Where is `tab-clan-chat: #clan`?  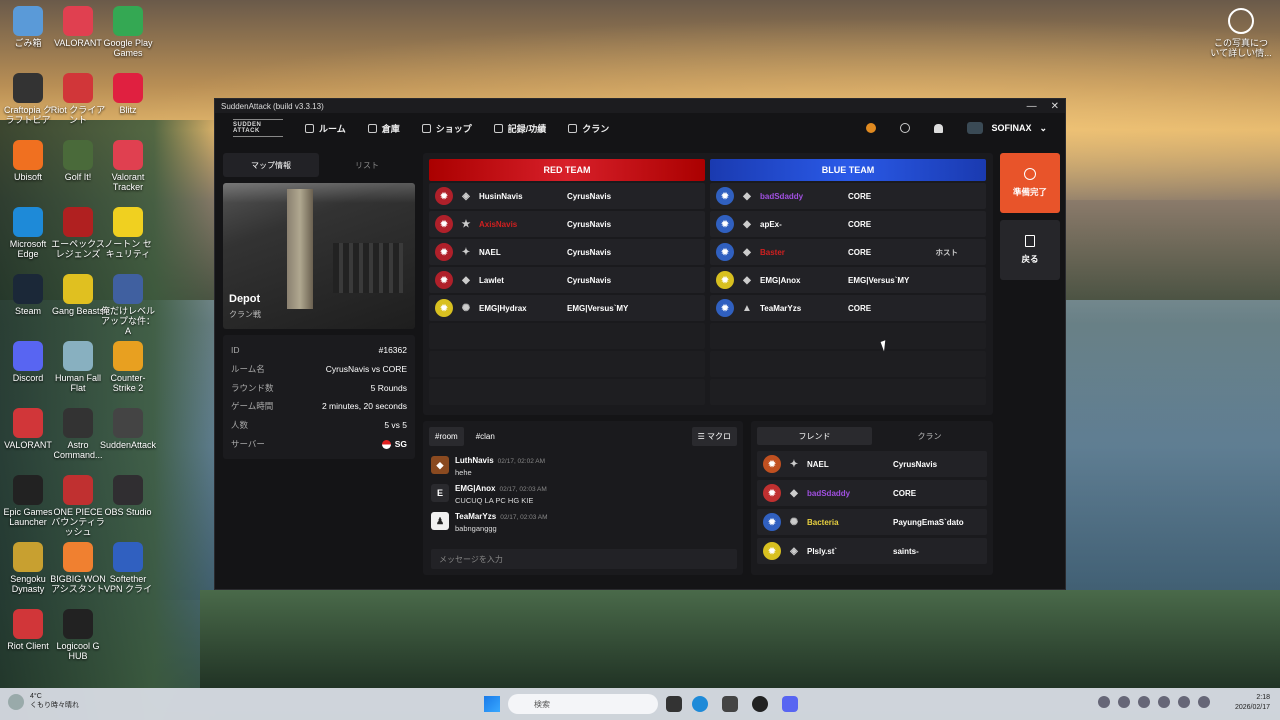
tab-clan-chat: #clan is located at coordinates (485, 436).